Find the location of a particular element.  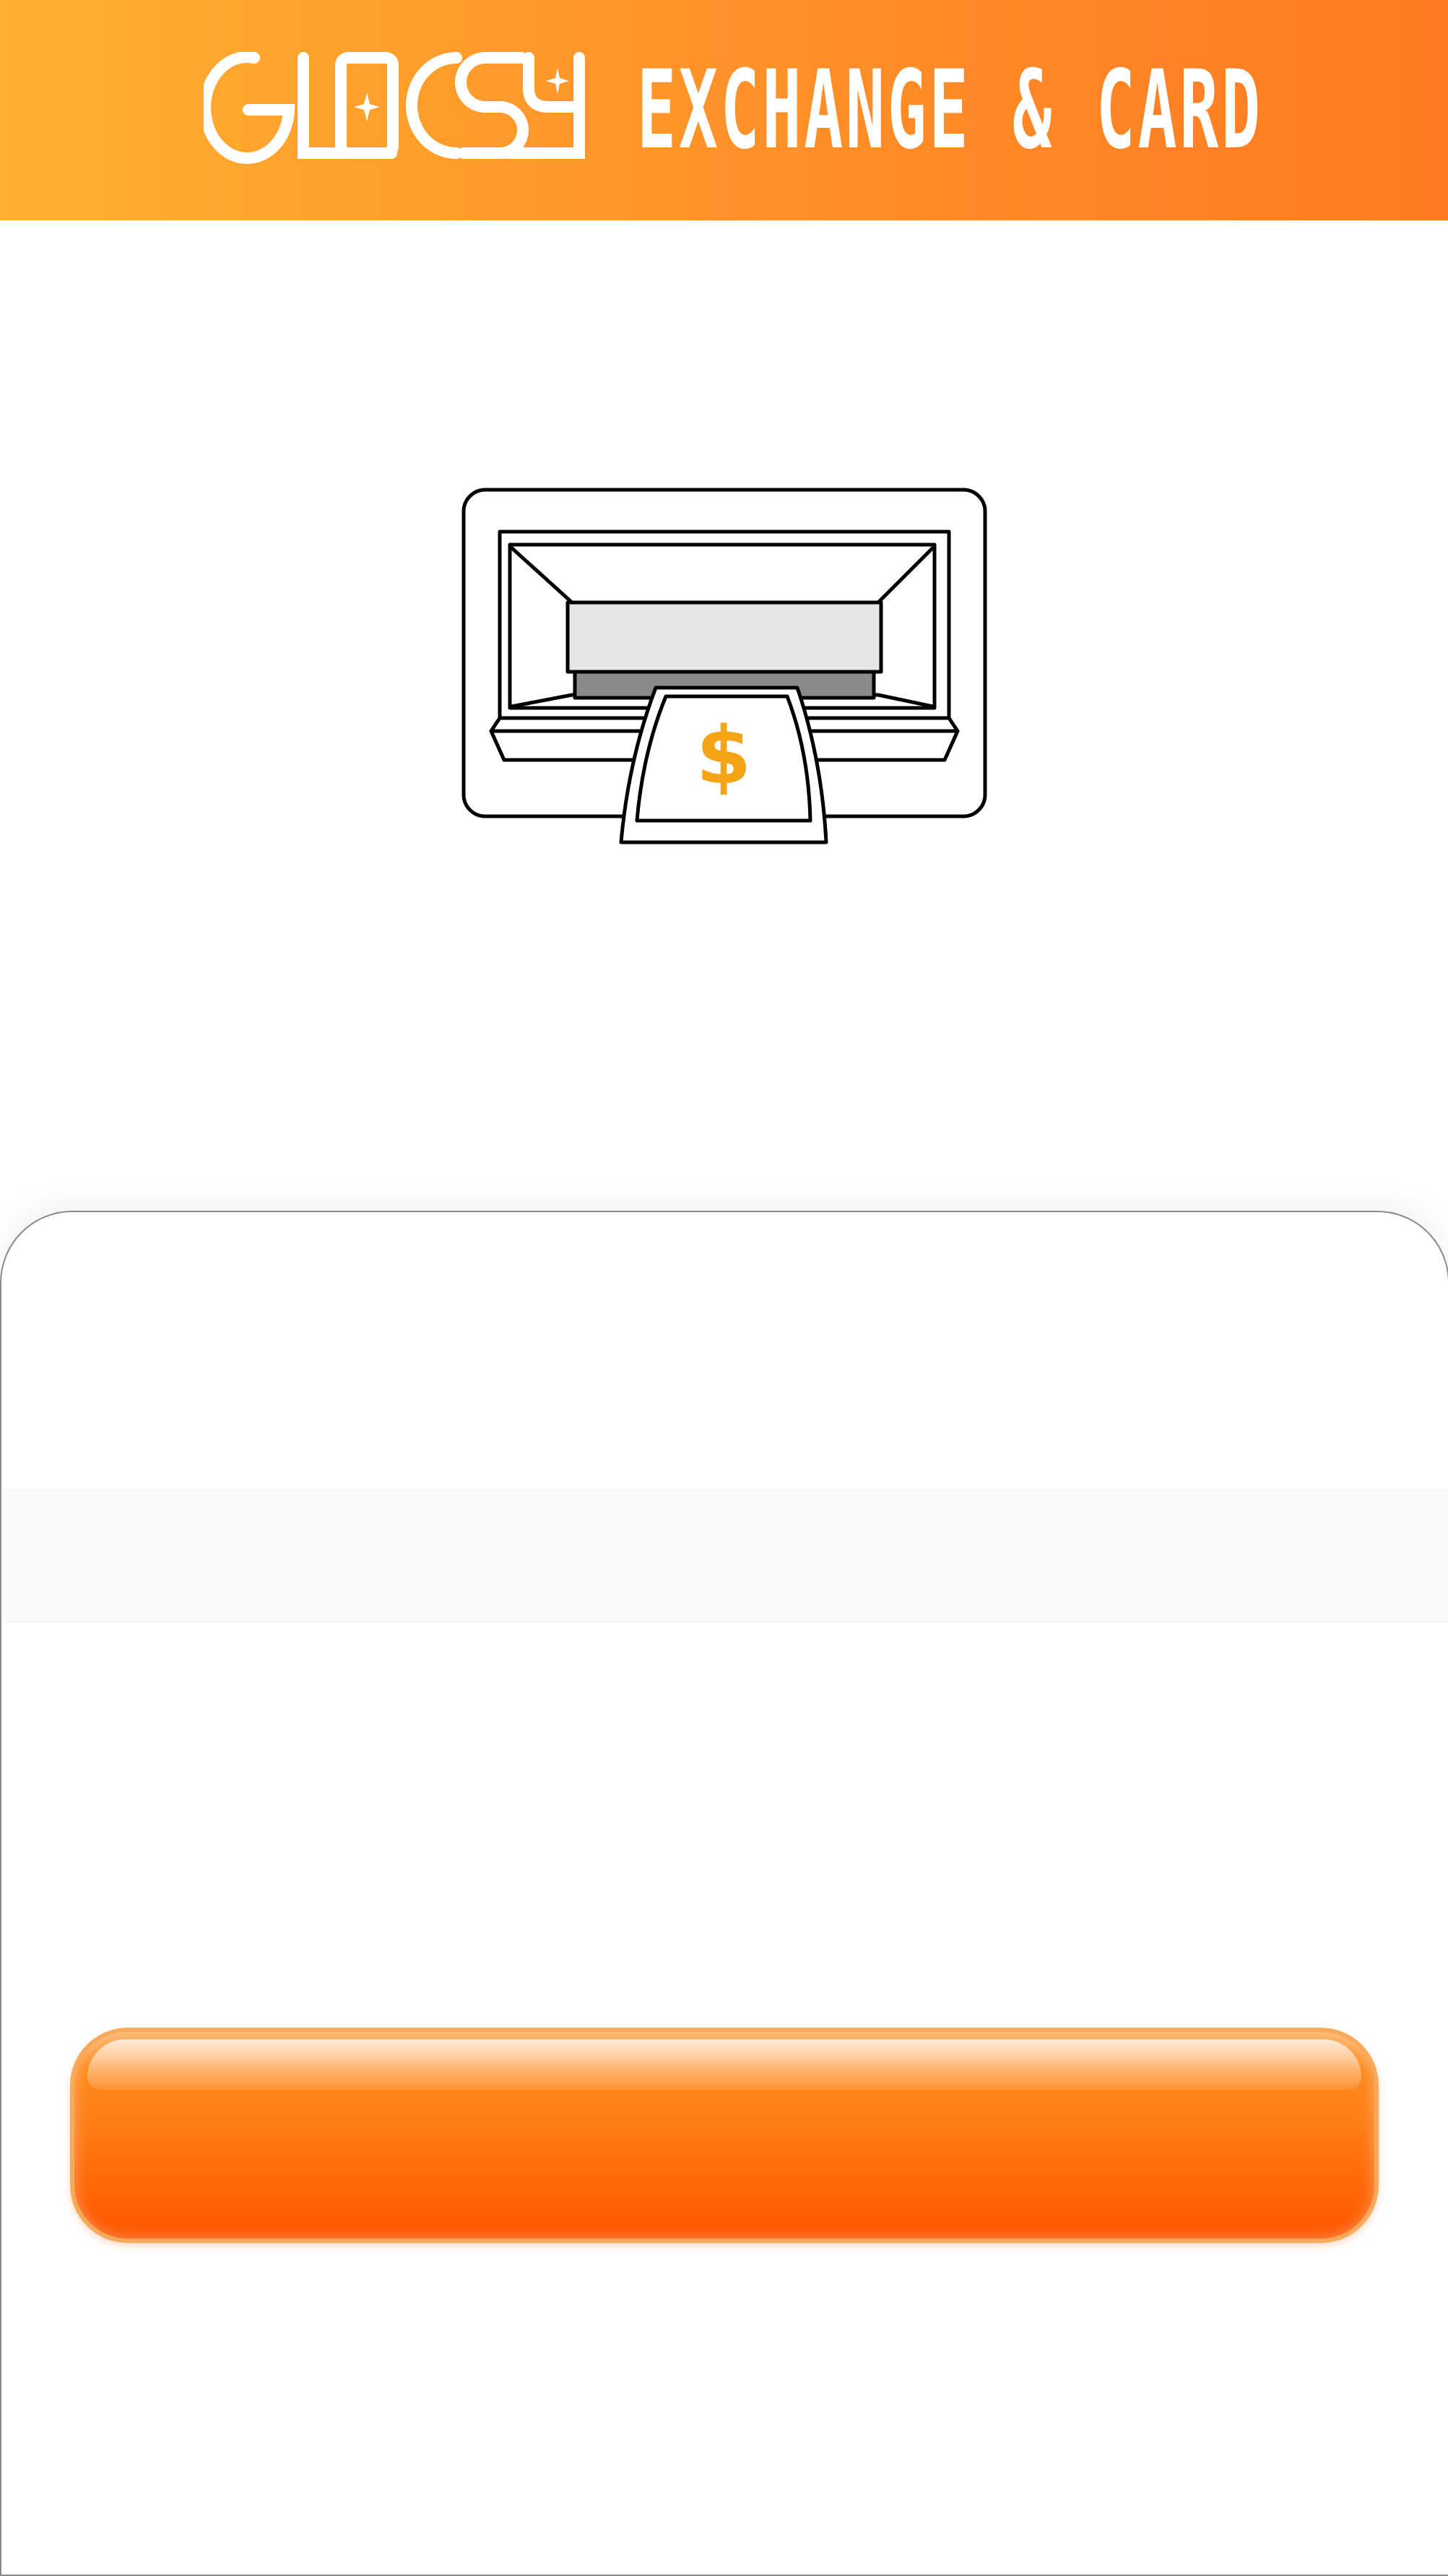

primary-action-button is located at coordinates (724, 2135).